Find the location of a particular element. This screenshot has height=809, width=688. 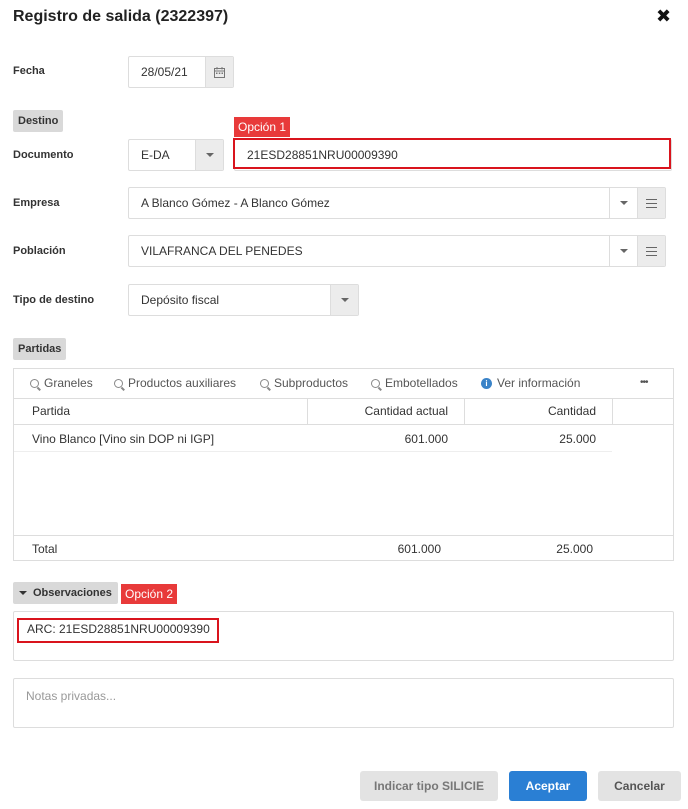

indicar-tipo-silicie-button: Indicar tipo SILICIE is located at coordinates (429, 786).